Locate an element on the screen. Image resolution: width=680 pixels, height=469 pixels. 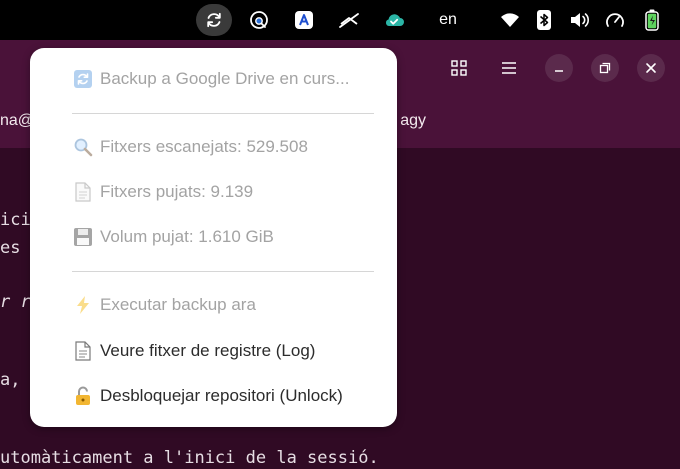
battery-charging-icon is located at coordinates (652, 20).